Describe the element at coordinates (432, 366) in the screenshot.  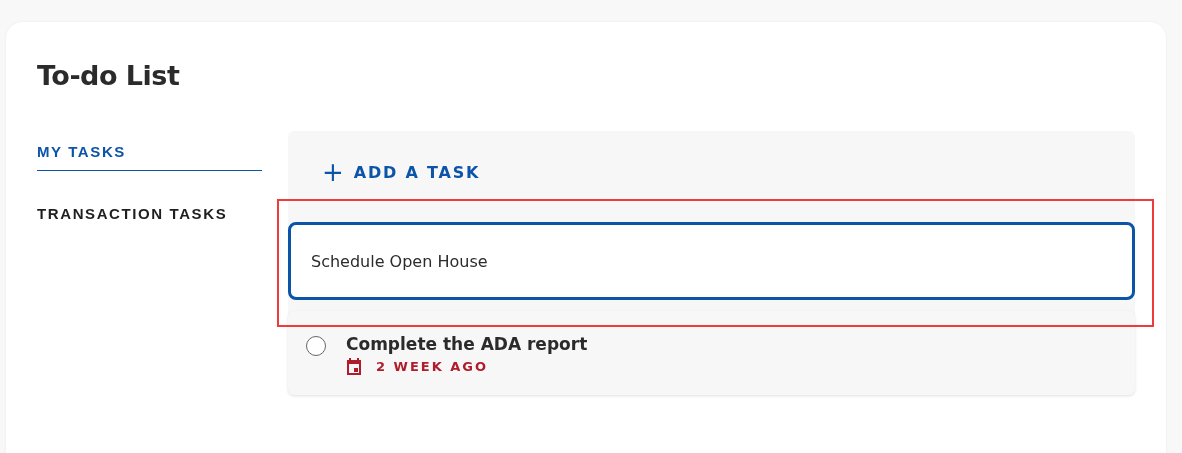
I see `due-date: 2 WEEK AGO` at that location.